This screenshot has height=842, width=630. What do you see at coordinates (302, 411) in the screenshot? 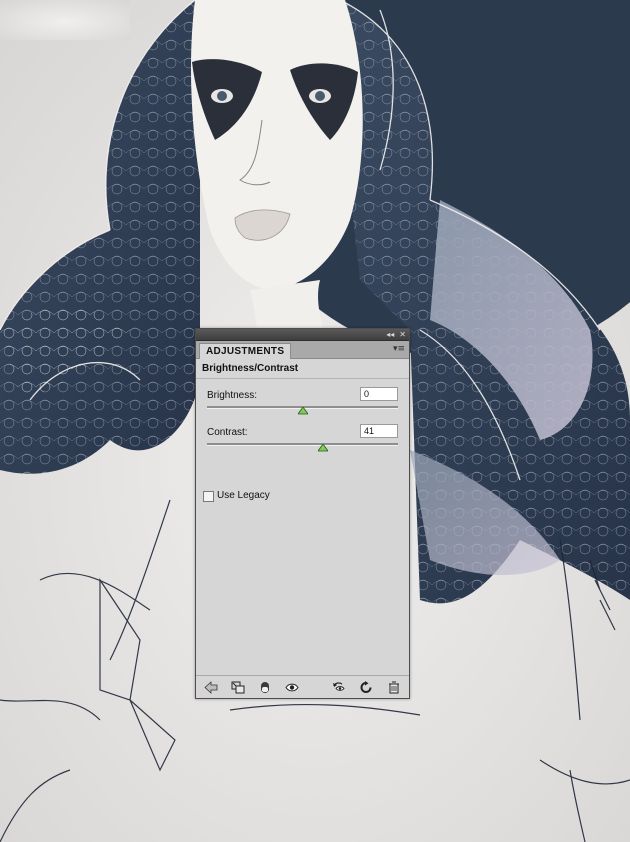
I see `brightness-slider-thumb` at bounding box center [302, 411].